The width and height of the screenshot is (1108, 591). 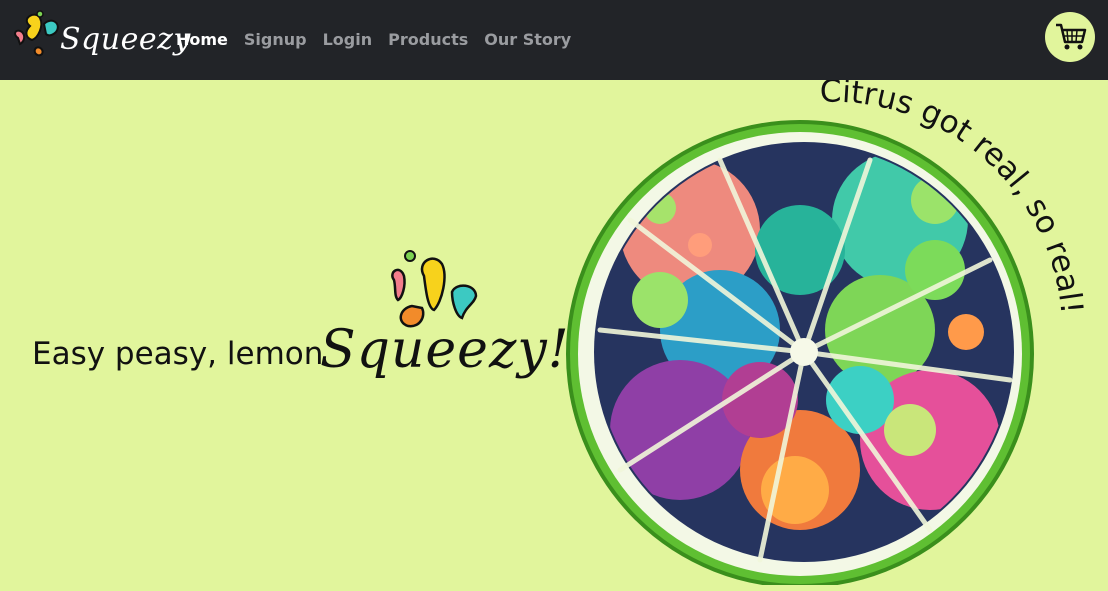 I want to click on juice-splash-logo-icon, so click(x=36, y=33).